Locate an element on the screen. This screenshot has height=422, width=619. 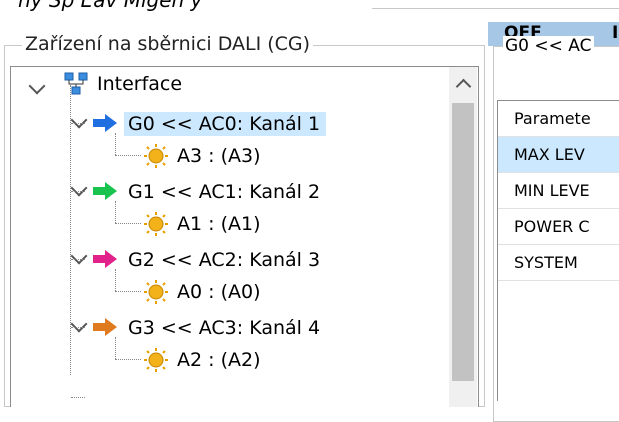
tree-group-label: G3 << AC3: Kanál 4 is located at coordinates (224, 328).